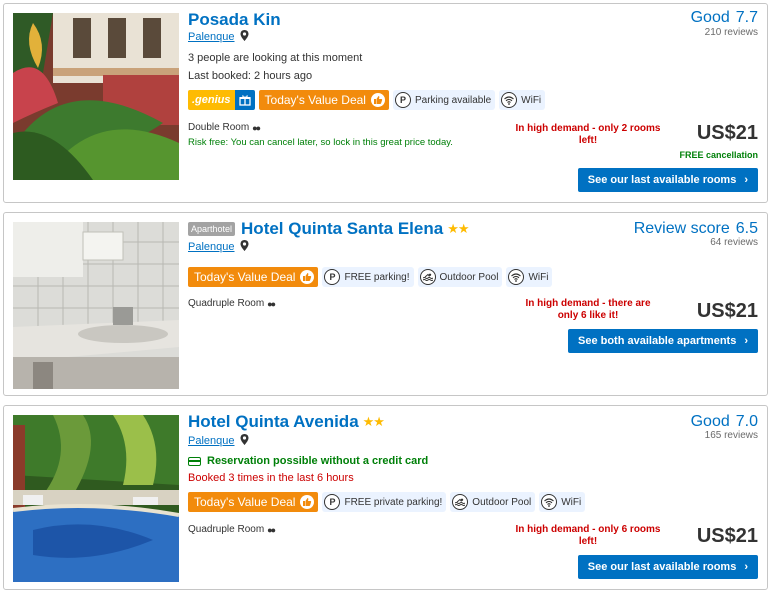  What do you see at coordinates (226, 529) in the screenshot?
I see `room-name: Quadruple Room` at bounding box center [226, 529].